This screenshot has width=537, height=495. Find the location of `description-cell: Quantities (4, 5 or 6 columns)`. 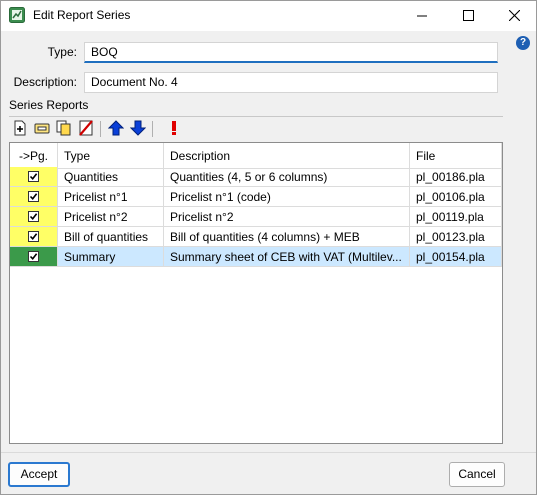

description-cell: Quantities (4, 5 or 6 columns) is located at coordinates (287, 177).